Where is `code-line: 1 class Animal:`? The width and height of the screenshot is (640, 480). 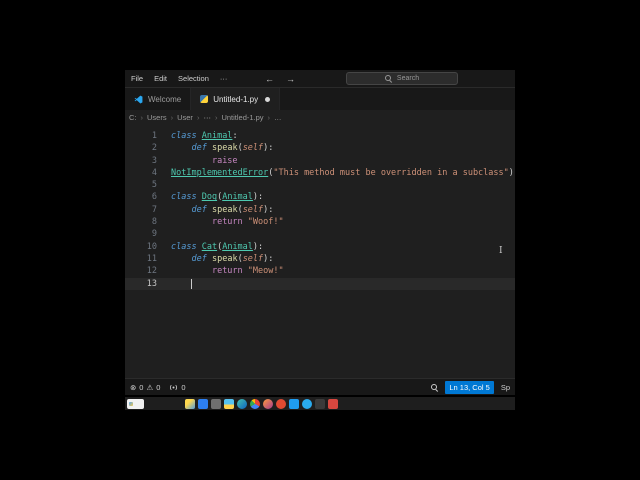 code-line: 1 class Animal: is located at coordinates (320, 136).